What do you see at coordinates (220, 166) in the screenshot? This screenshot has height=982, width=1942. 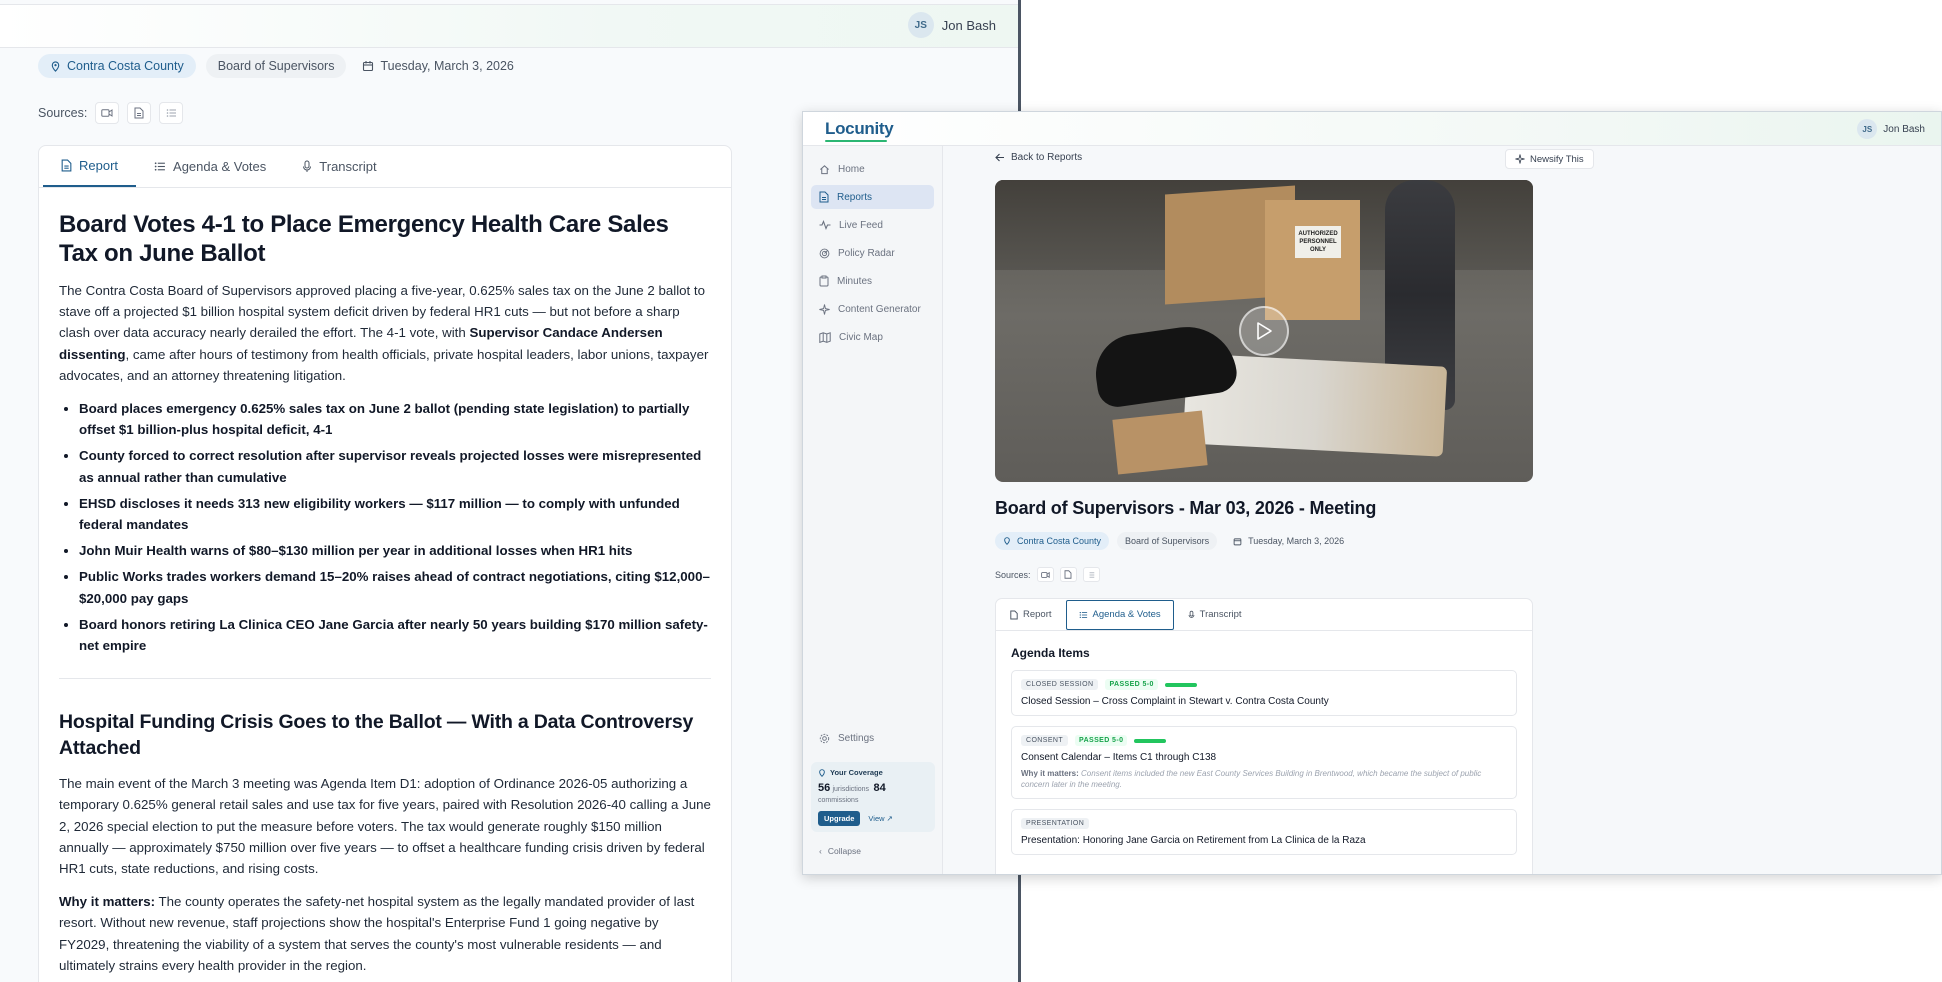 I see `tab-label: Agenda & Votes` at bounding box center [220, 166].